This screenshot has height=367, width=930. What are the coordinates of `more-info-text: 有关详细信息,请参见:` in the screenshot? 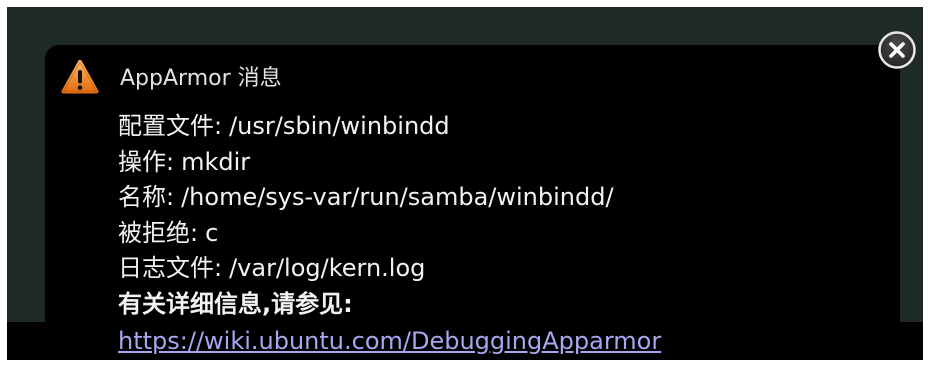 It's located at (235, 303).